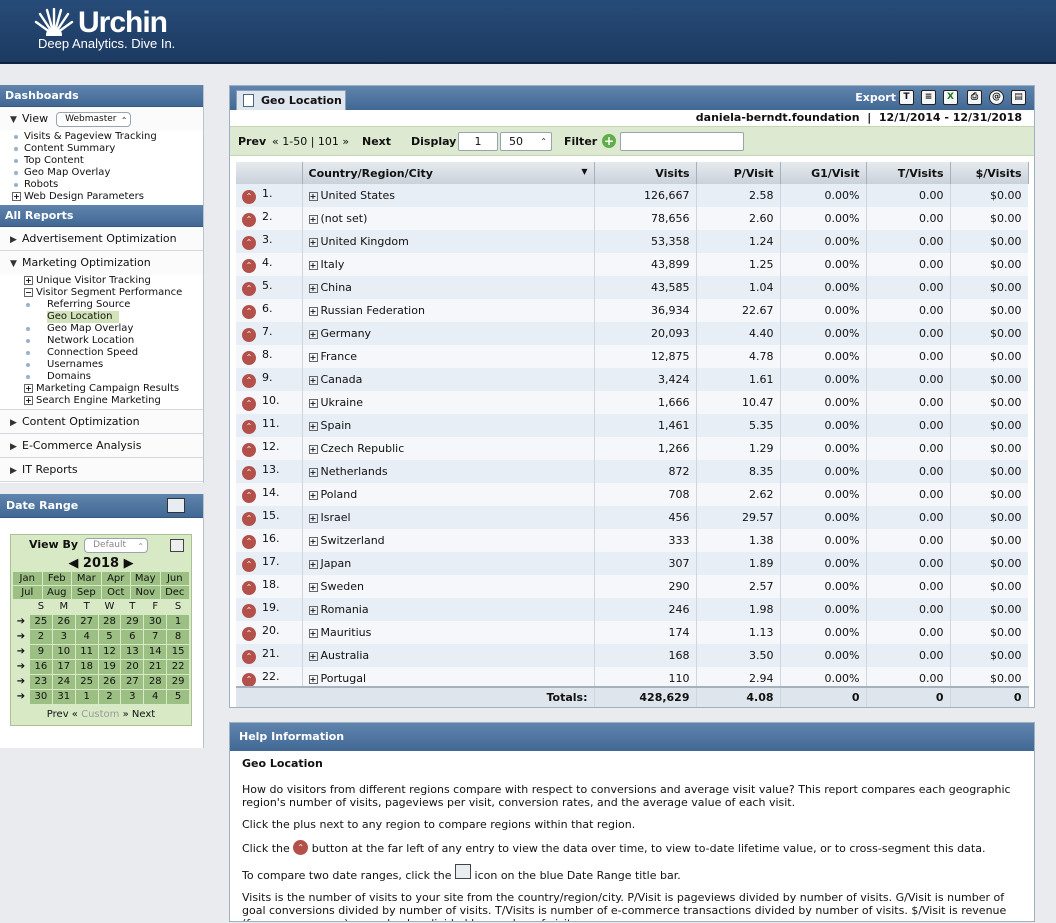  What do you see at coordinates (155, 667) in the screenshot?
I see `day-cell: 21` at bounding box center [155, 667].